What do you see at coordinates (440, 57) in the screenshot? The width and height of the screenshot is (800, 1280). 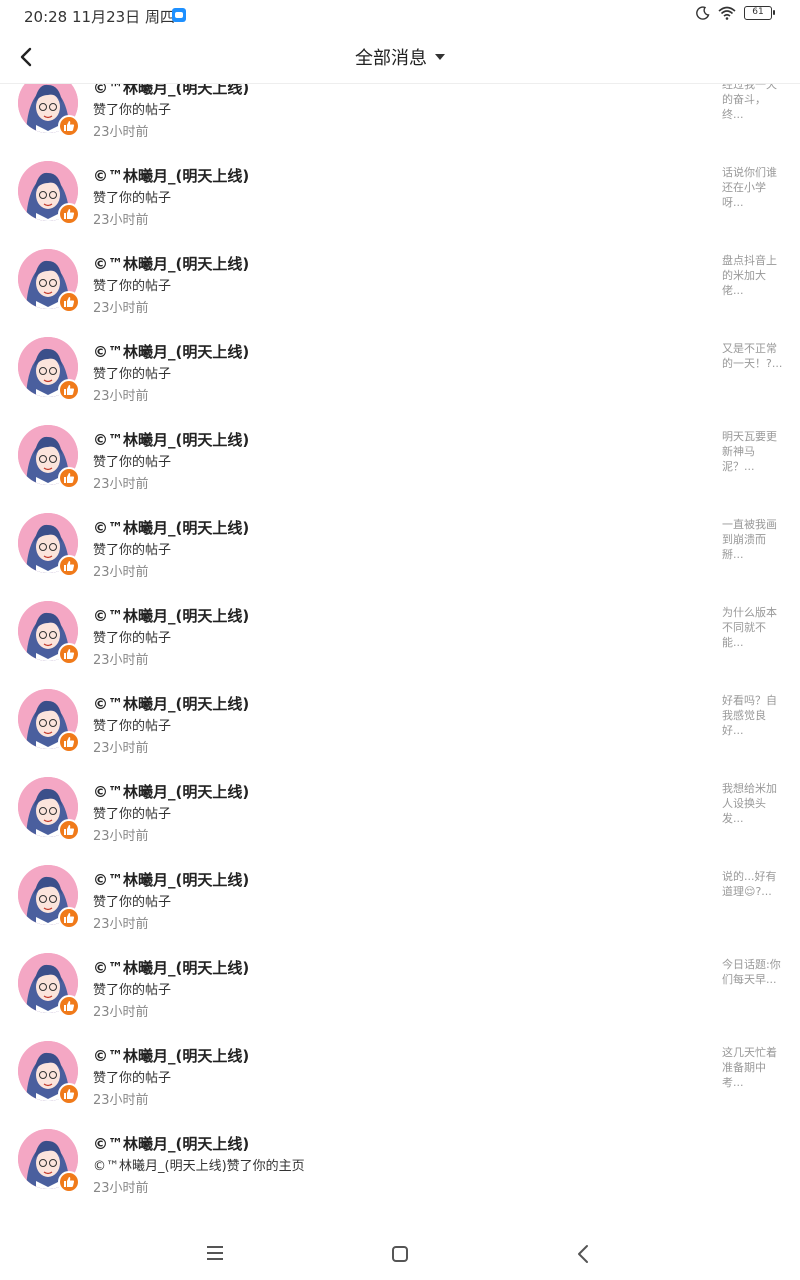 I see `chevron-down-icon` at bounding box center [440, 57].